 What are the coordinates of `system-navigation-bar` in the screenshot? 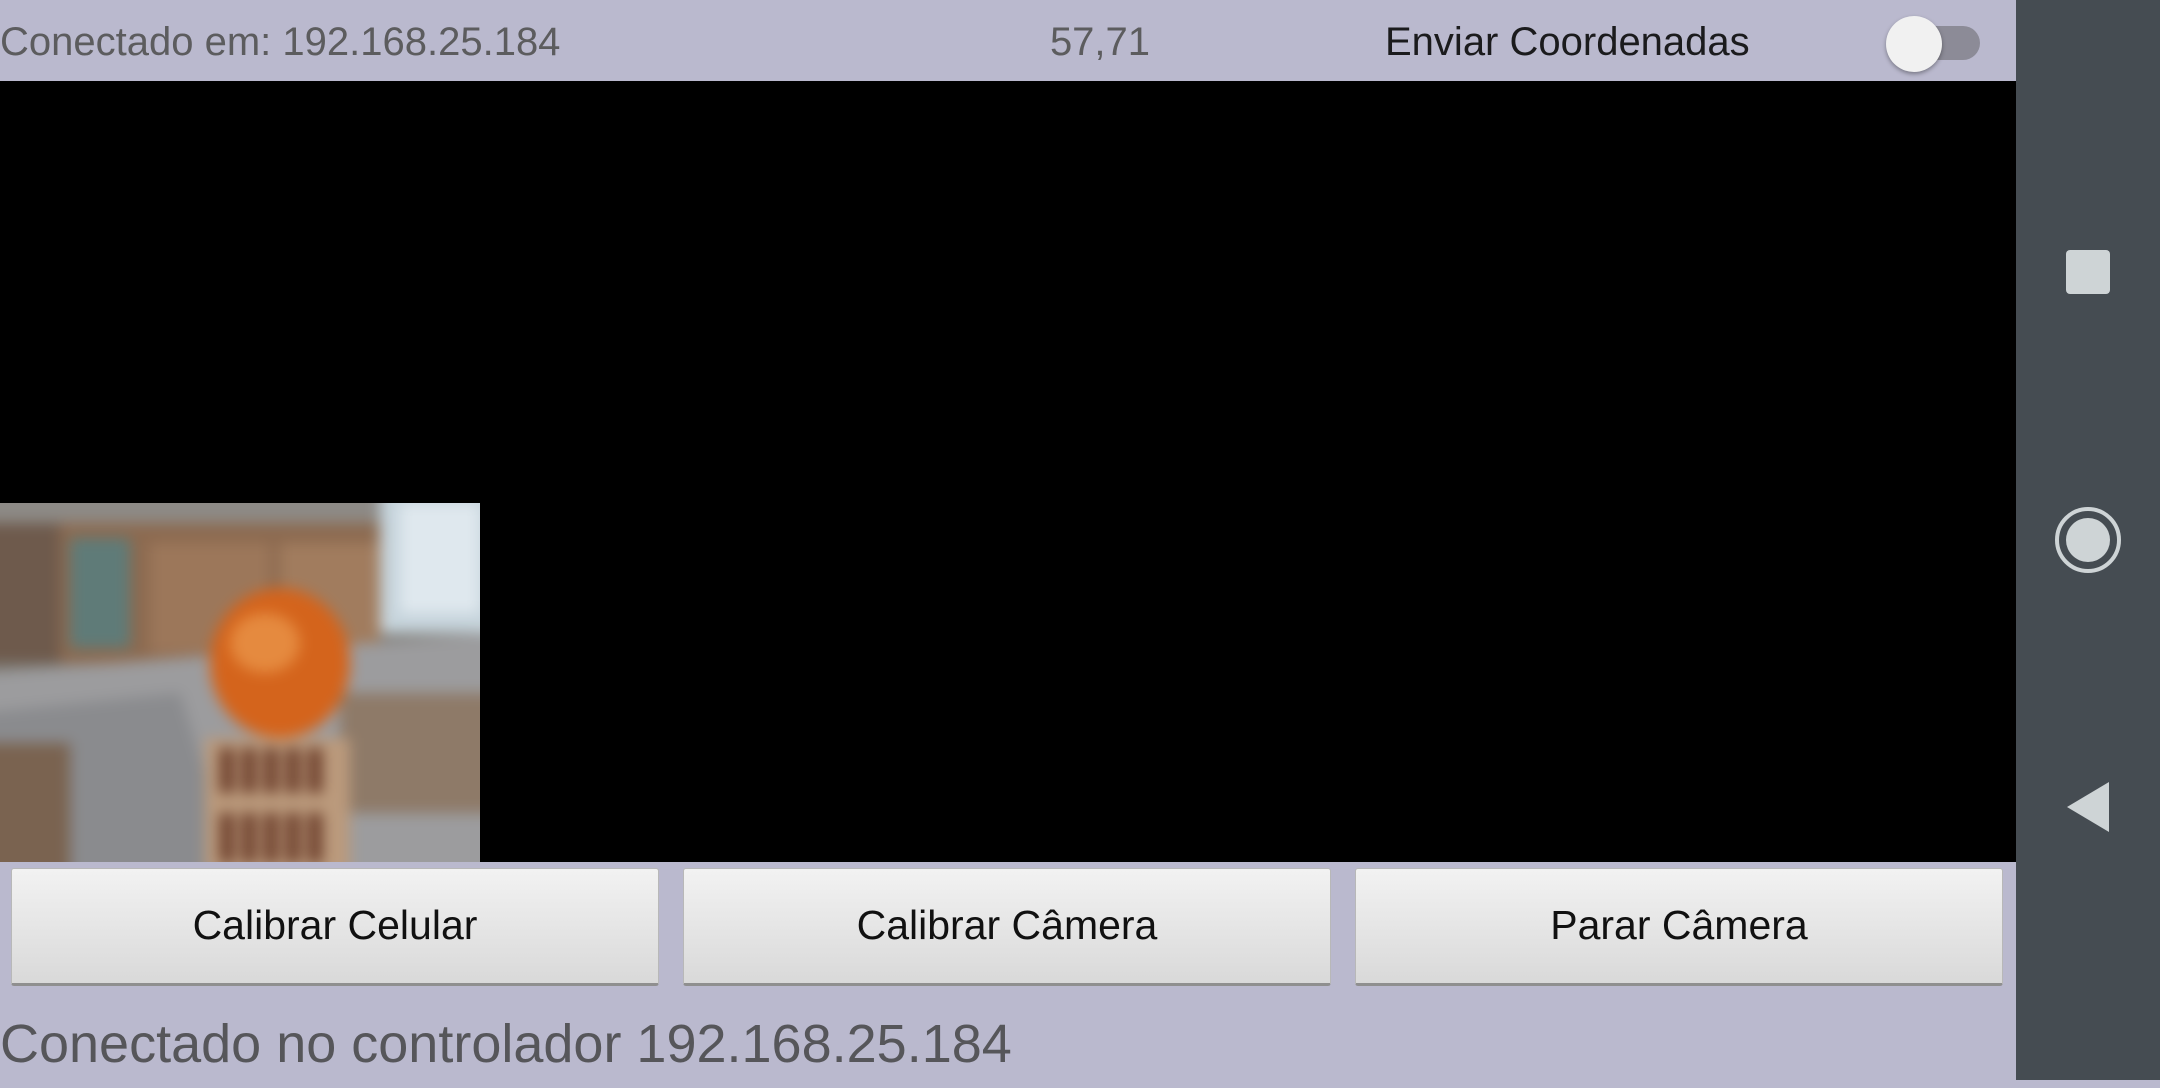 It's located at (2088, 540).